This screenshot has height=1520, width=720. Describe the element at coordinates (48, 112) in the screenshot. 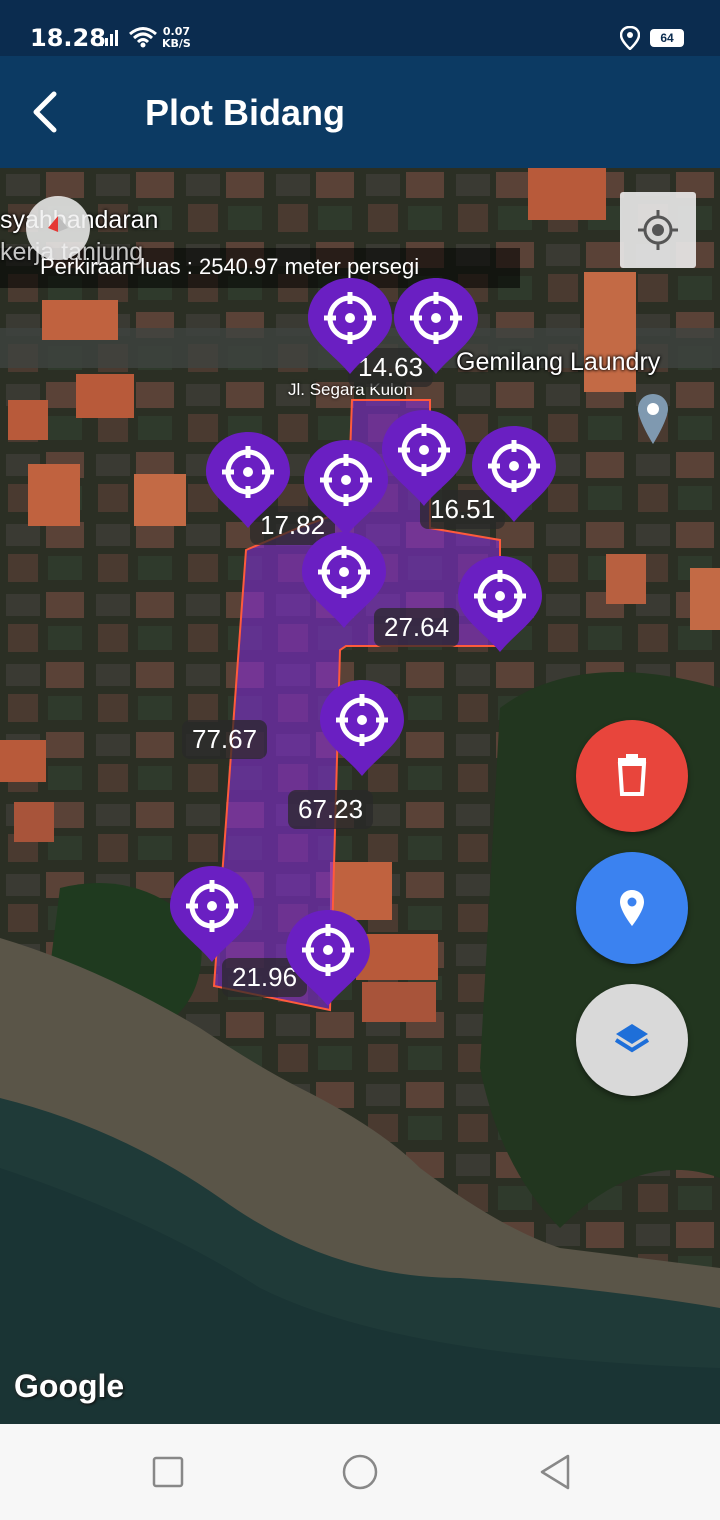

I see `arrow-back-icon` at that location.